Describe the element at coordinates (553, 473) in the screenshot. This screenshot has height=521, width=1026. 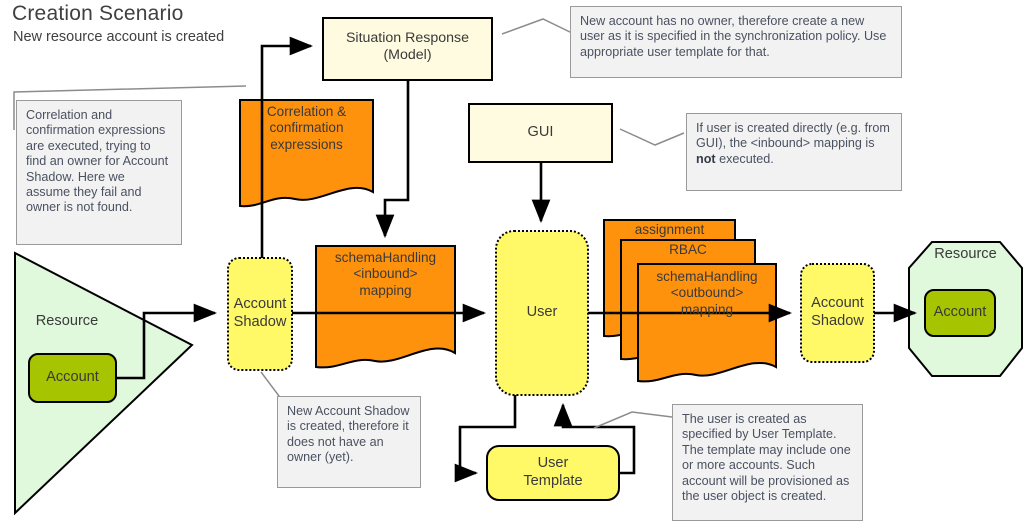
I see `user-template-box` at that location.